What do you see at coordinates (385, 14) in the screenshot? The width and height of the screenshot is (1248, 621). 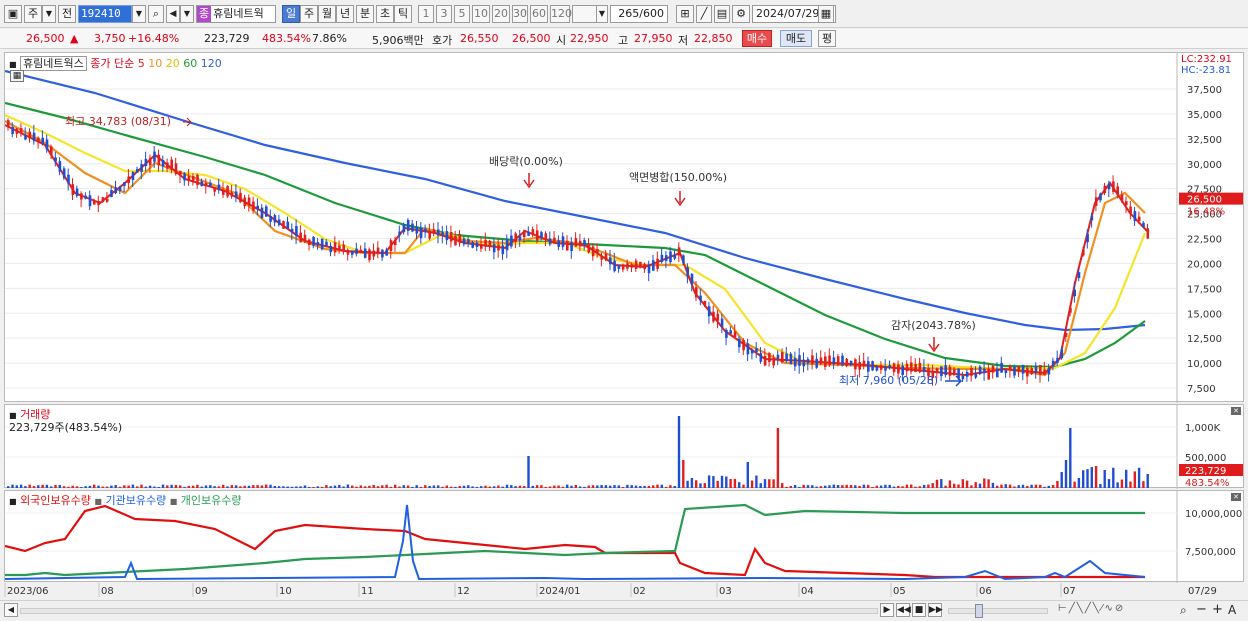 I see `period-button-5: 초` at bounding box center [385, 14].